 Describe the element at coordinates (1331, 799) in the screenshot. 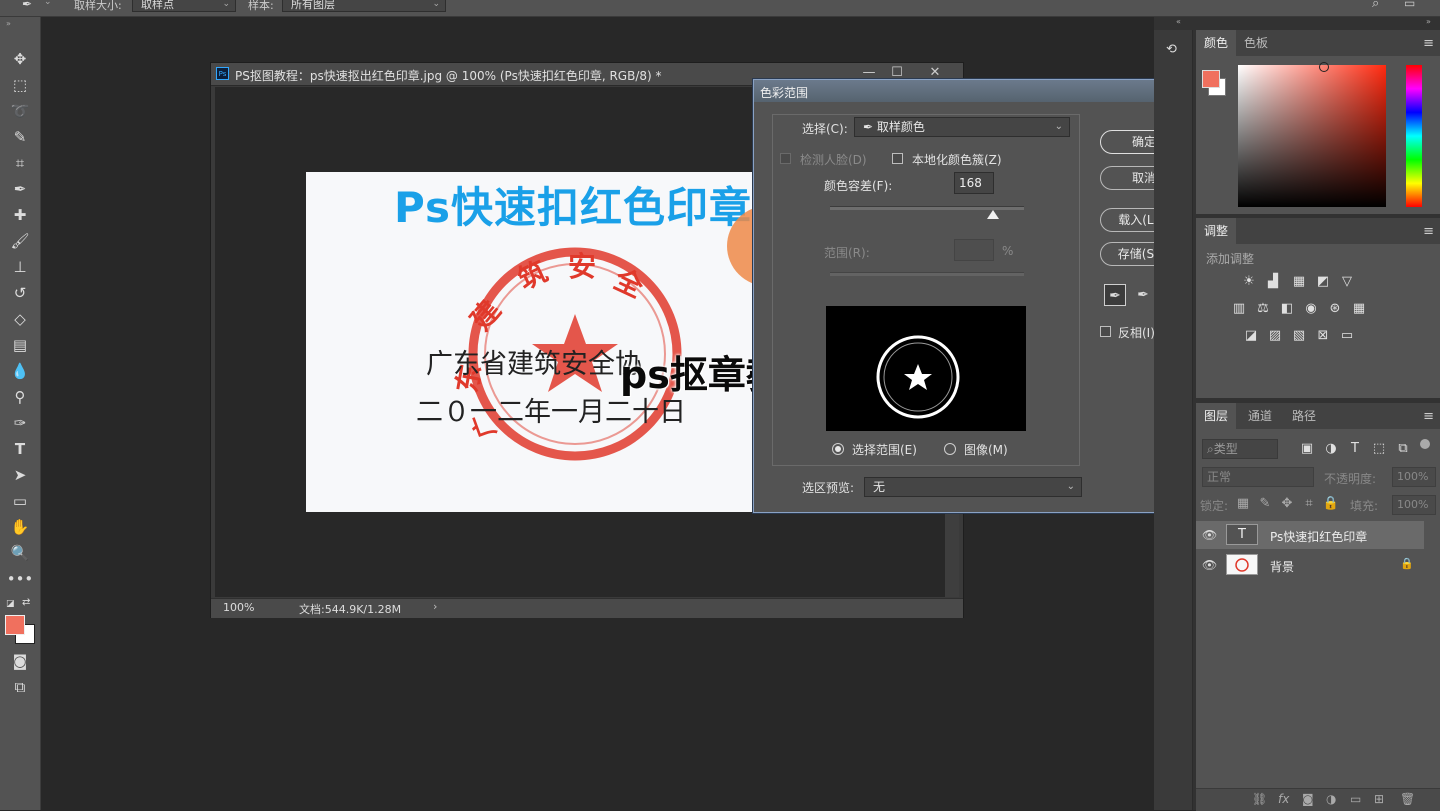

I see `new-adjustment-icon: ◑` at that location.